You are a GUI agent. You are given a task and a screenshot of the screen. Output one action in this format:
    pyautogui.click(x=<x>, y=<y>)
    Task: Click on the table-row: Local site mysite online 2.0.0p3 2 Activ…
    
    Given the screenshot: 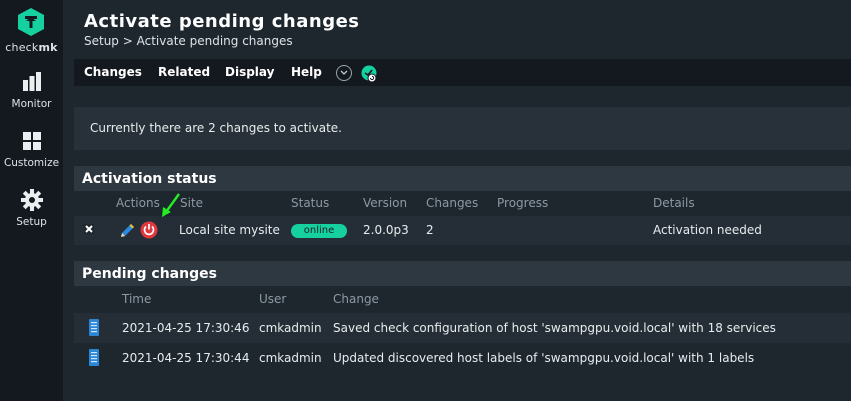 What is the action you would take?
    pyautogui.click(x=462, y=219)
    